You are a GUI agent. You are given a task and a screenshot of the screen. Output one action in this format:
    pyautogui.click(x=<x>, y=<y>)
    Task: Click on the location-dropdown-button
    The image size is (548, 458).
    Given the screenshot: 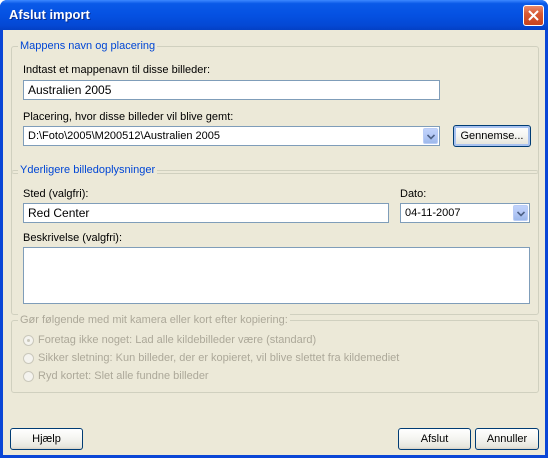 What is the action you would take?
    pyautogui.click(x=430, y=136)
    